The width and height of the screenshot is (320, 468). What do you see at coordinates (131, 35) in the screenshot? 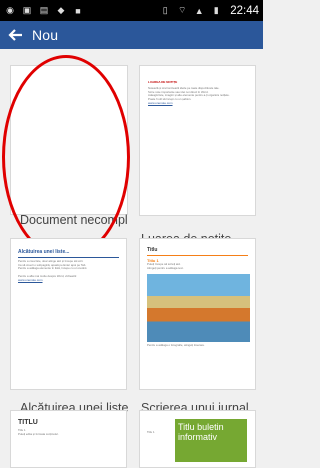
I see `app-bar: Nou` at bounding box center [131, 35].